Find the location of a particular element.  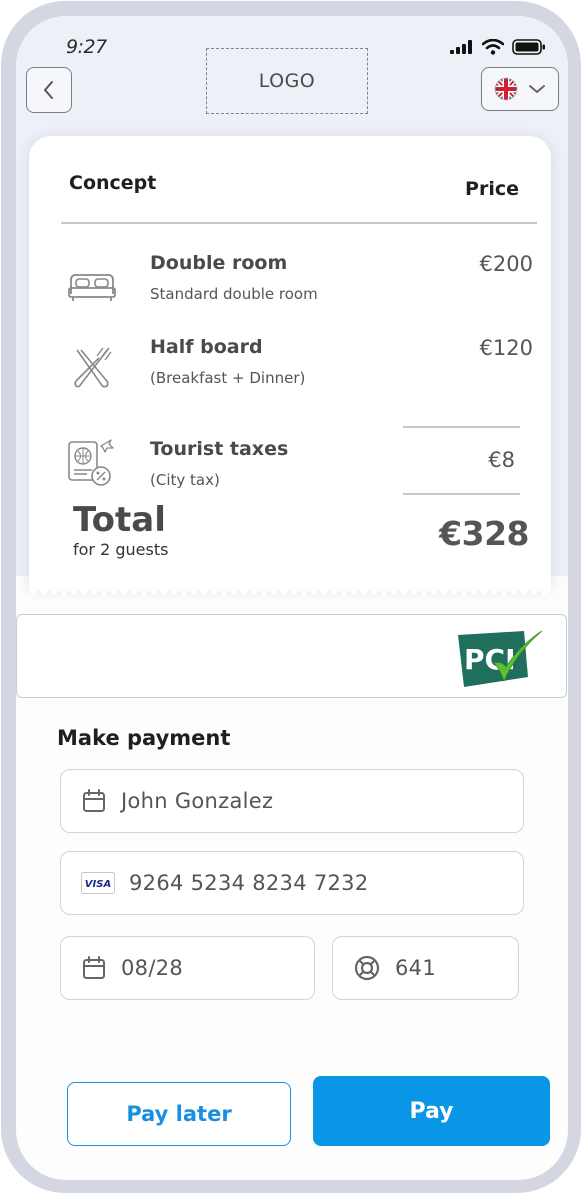

card-number-field: VISA 9264 5234 8234 7232 is located at coordinates (292, 883).